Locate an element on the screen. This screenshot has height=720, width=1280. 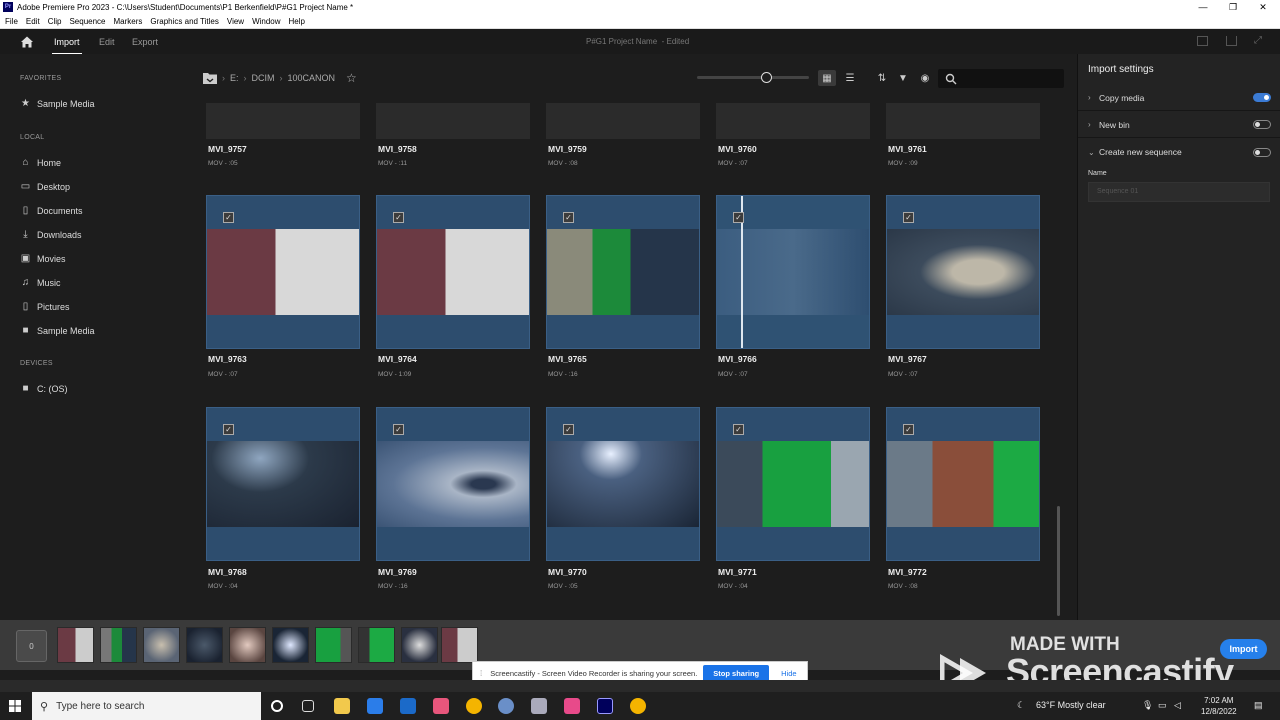
menu-help: Help is located at coordinates (297, 21).